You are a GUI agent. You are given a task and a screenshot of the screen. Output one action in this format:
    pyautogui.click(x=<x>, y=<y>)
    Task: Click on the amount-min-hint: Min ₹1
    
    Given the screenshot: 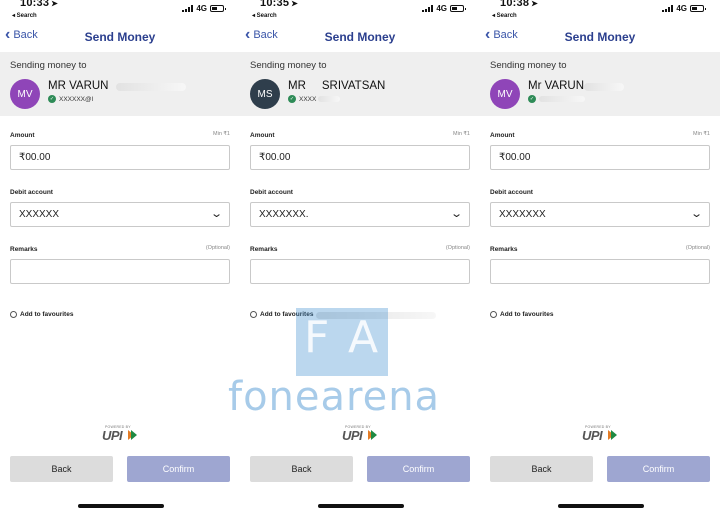 What is the action you would take?
    pyautogui.click(x=461, y=134)
    